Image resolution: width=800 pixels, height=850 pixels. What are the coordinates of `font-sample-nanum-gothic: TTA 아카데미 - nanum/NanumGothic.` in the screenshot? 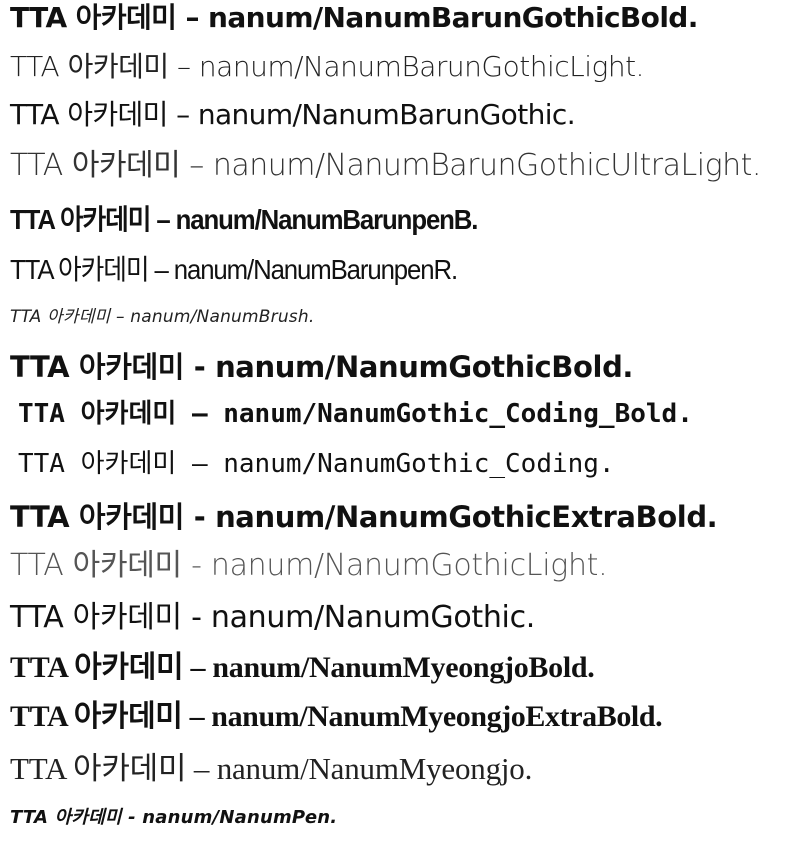 It's located at (273, 617).